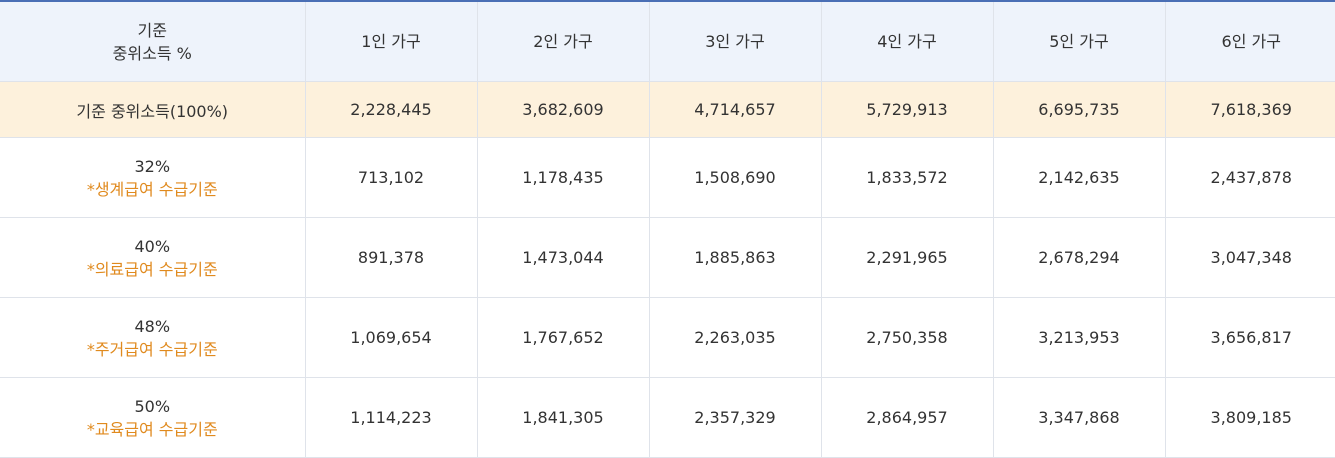 Image resolution: width=1335 pixels, height=458 pixels. Describe the element at coordinates (562, 41) in the screenshot. I see `header-col-2: 2인 가구` at that location.